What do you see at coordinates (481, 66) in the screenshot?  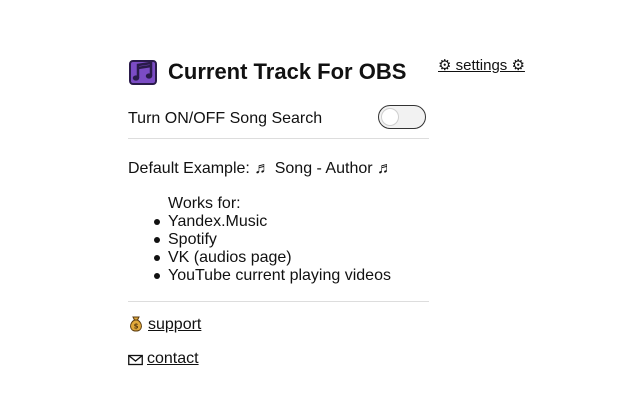 I see `settings-link: ⚙ settings ⚙` at bounding box center [481, 66].